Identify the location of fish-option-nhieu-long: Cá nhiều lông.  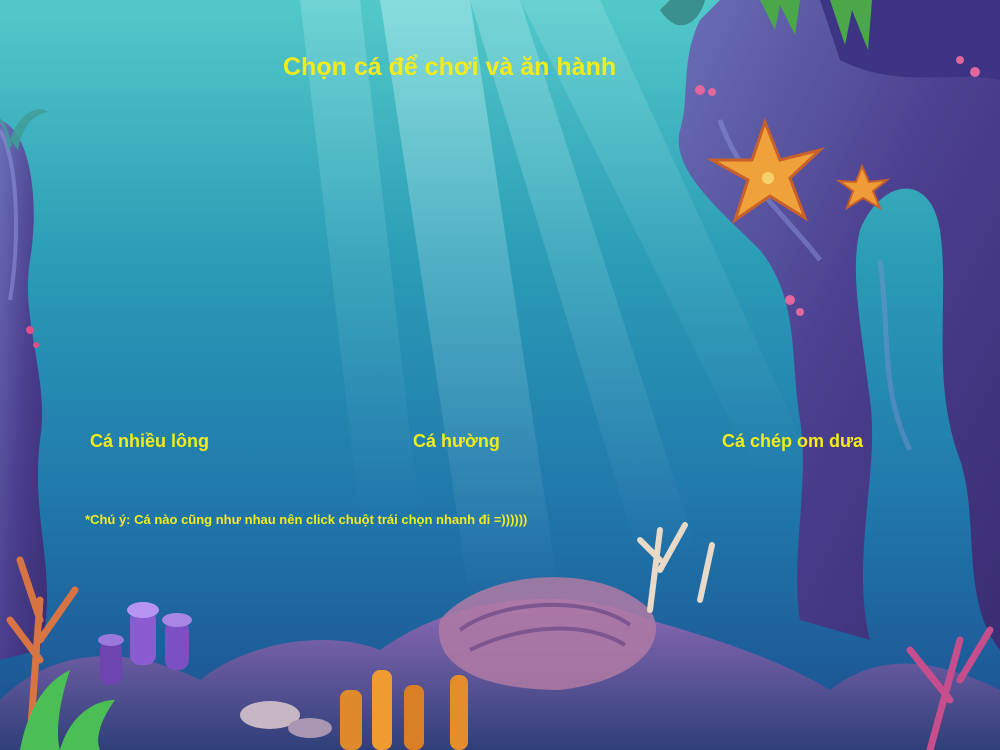
(149, 441).